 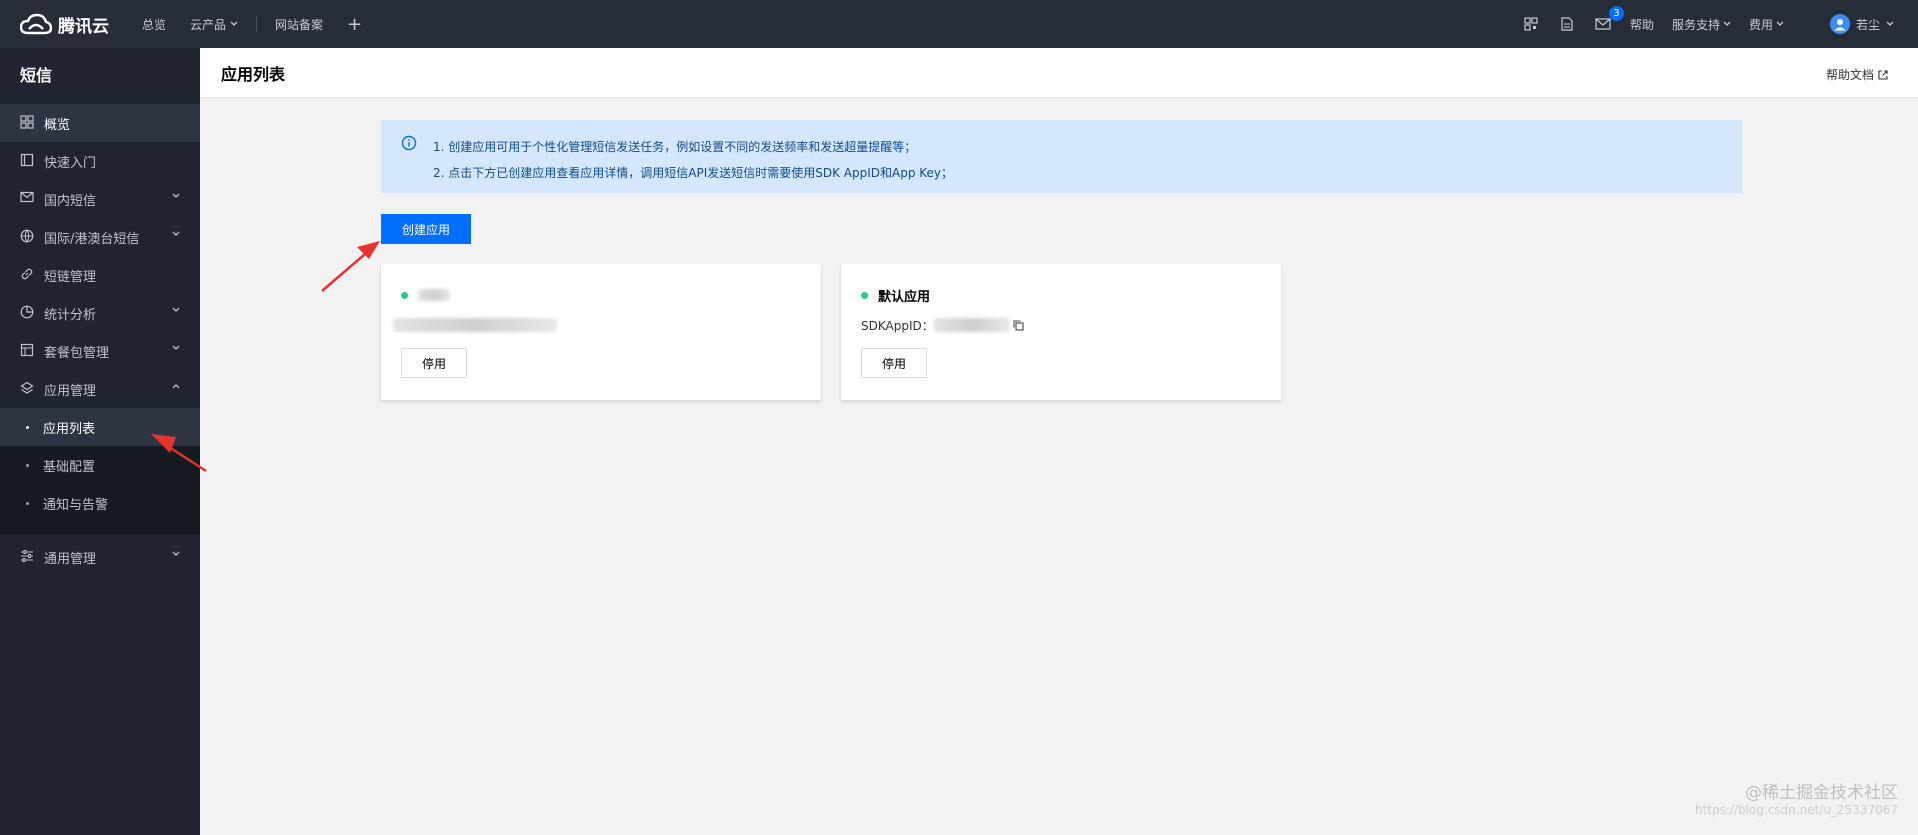 I want to click on billing-label: 费用, so click(x=1760, y=24).